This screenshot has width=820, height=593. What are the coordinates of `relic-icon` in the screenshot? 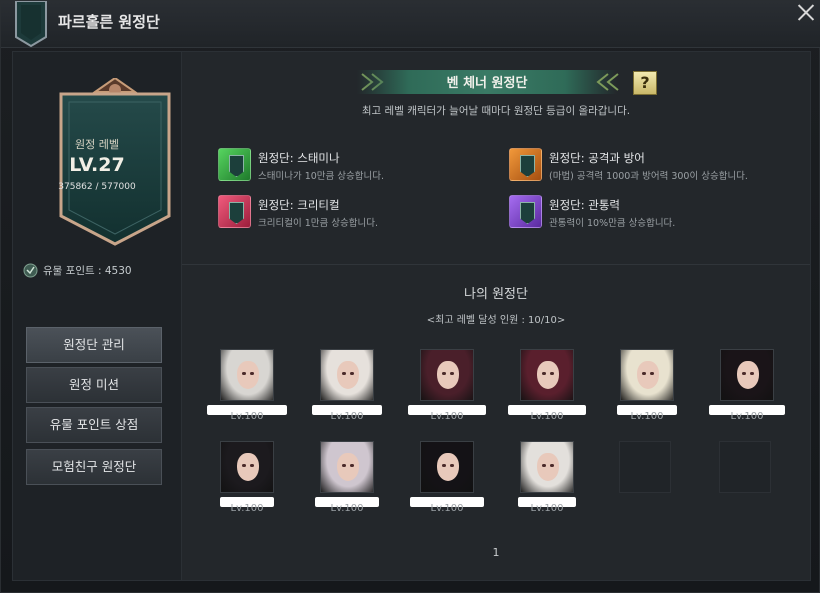 It's located at (30, 270).